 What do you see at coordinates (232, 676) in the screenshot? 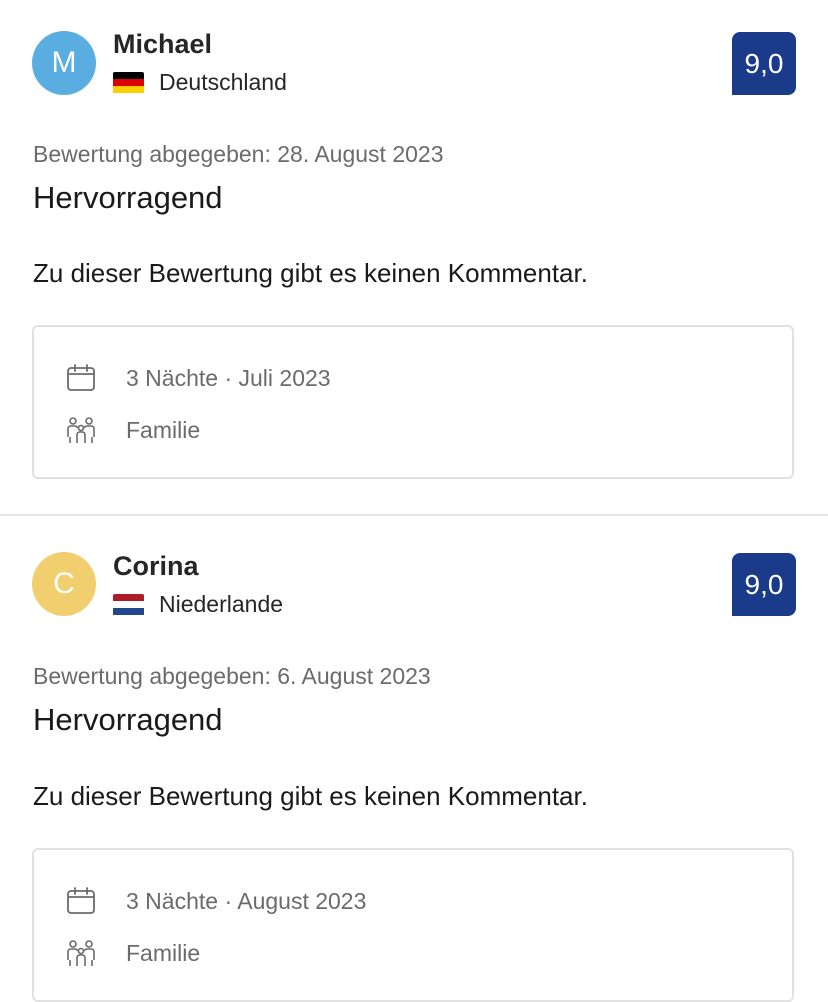
I see `review-date: Bewertung abgegeben: 6. August 2023` at bounding box center [232, 676].